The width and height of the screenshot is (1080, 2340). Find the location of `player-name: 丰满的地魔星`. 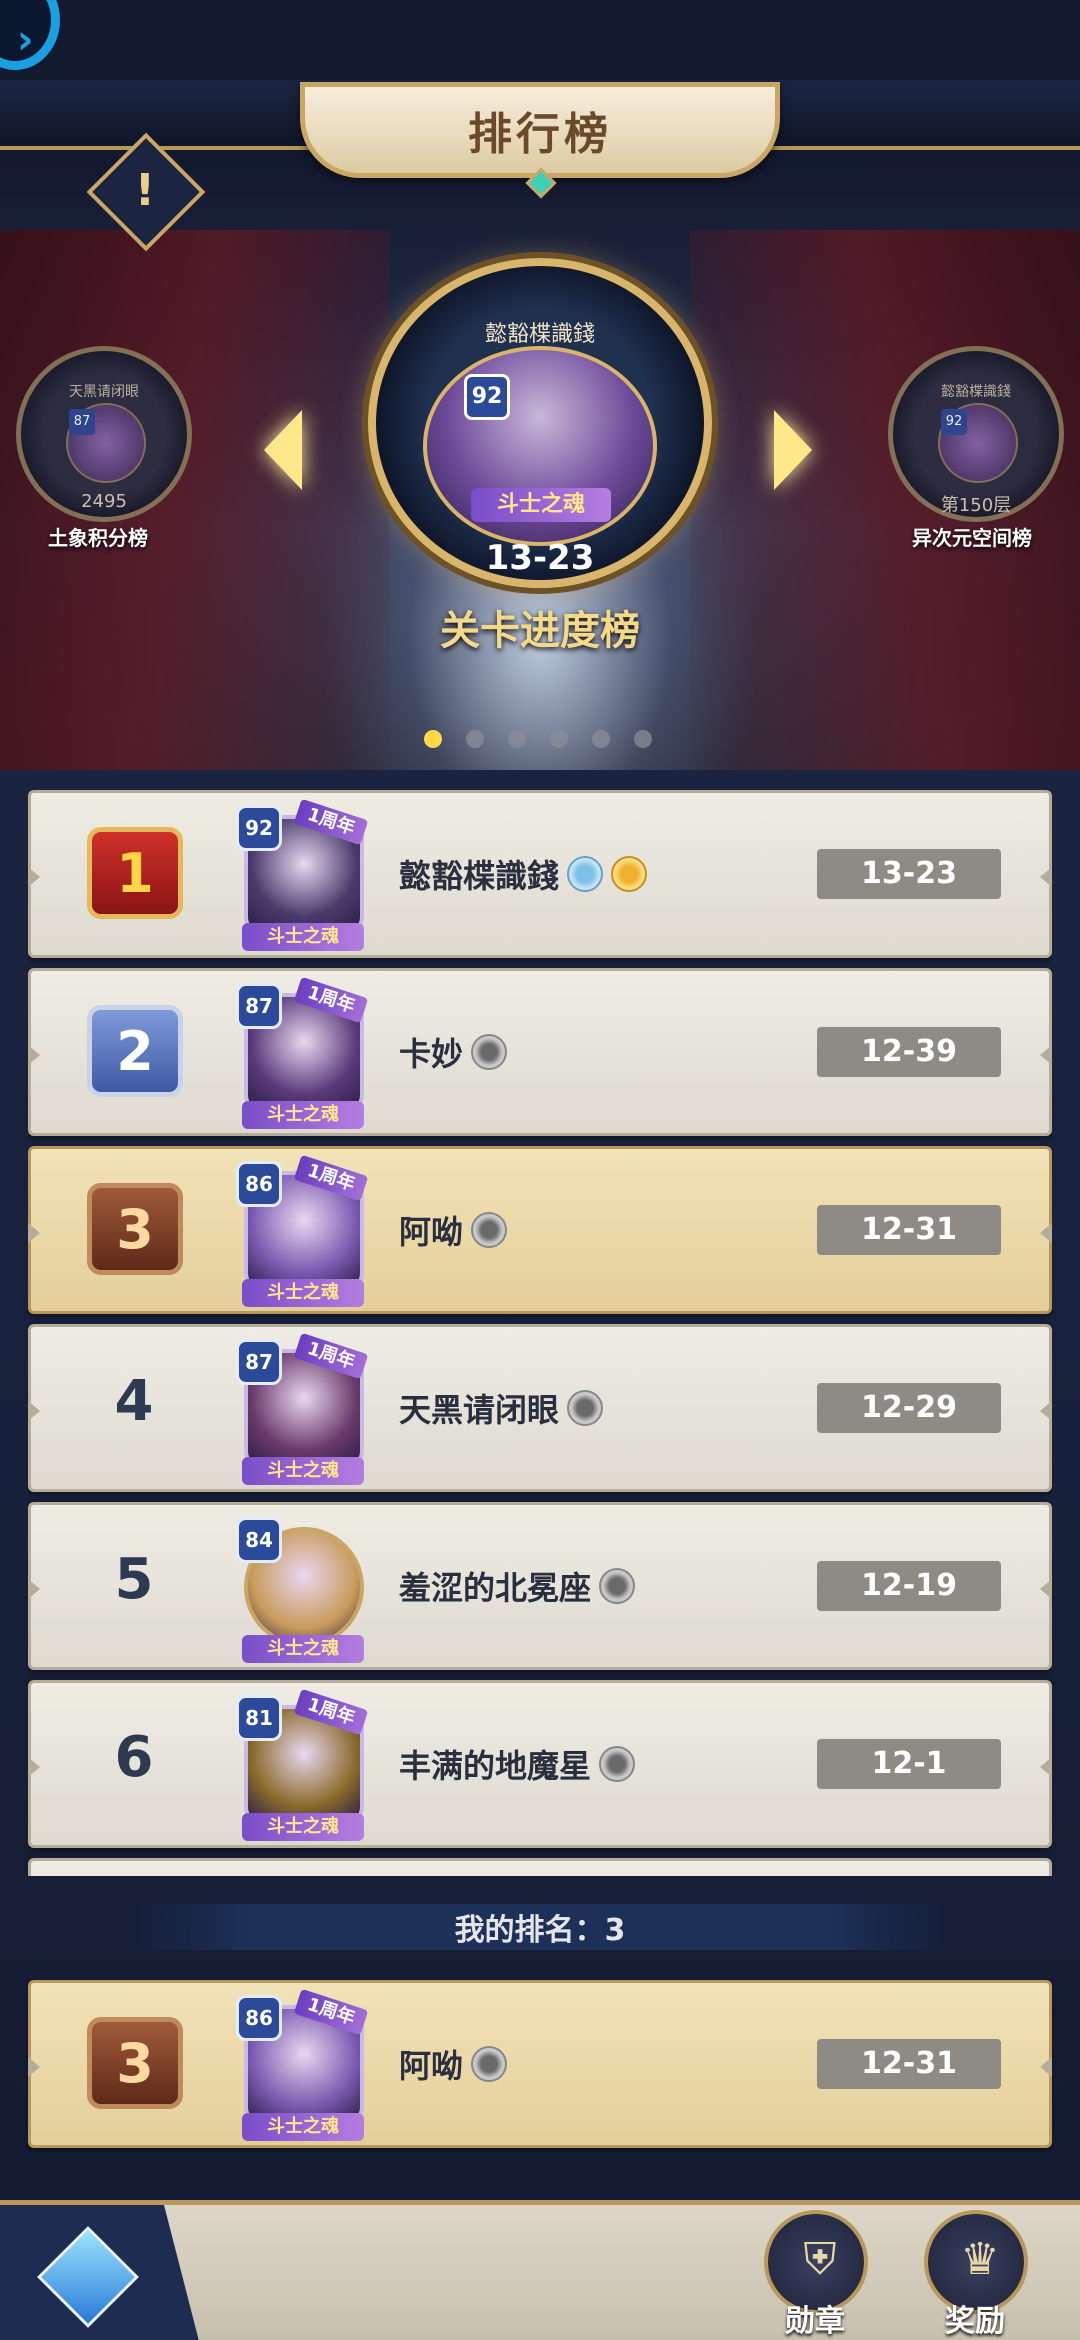

player-name: 丰满的地魔星 is located at coordinates (495, 1766).